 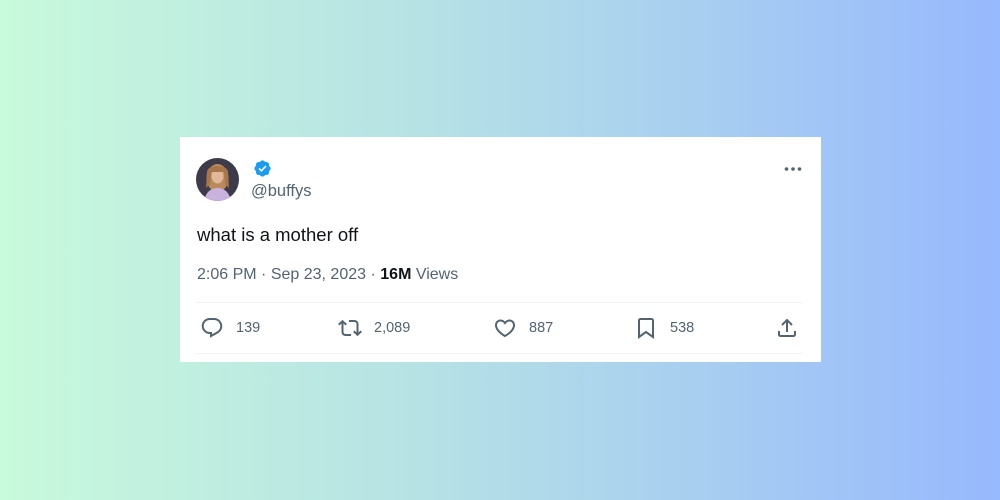 What do you see at coordinates (350, 328) in the screenshot?
I see `retweet-icon` at bounding box center [350, 328].